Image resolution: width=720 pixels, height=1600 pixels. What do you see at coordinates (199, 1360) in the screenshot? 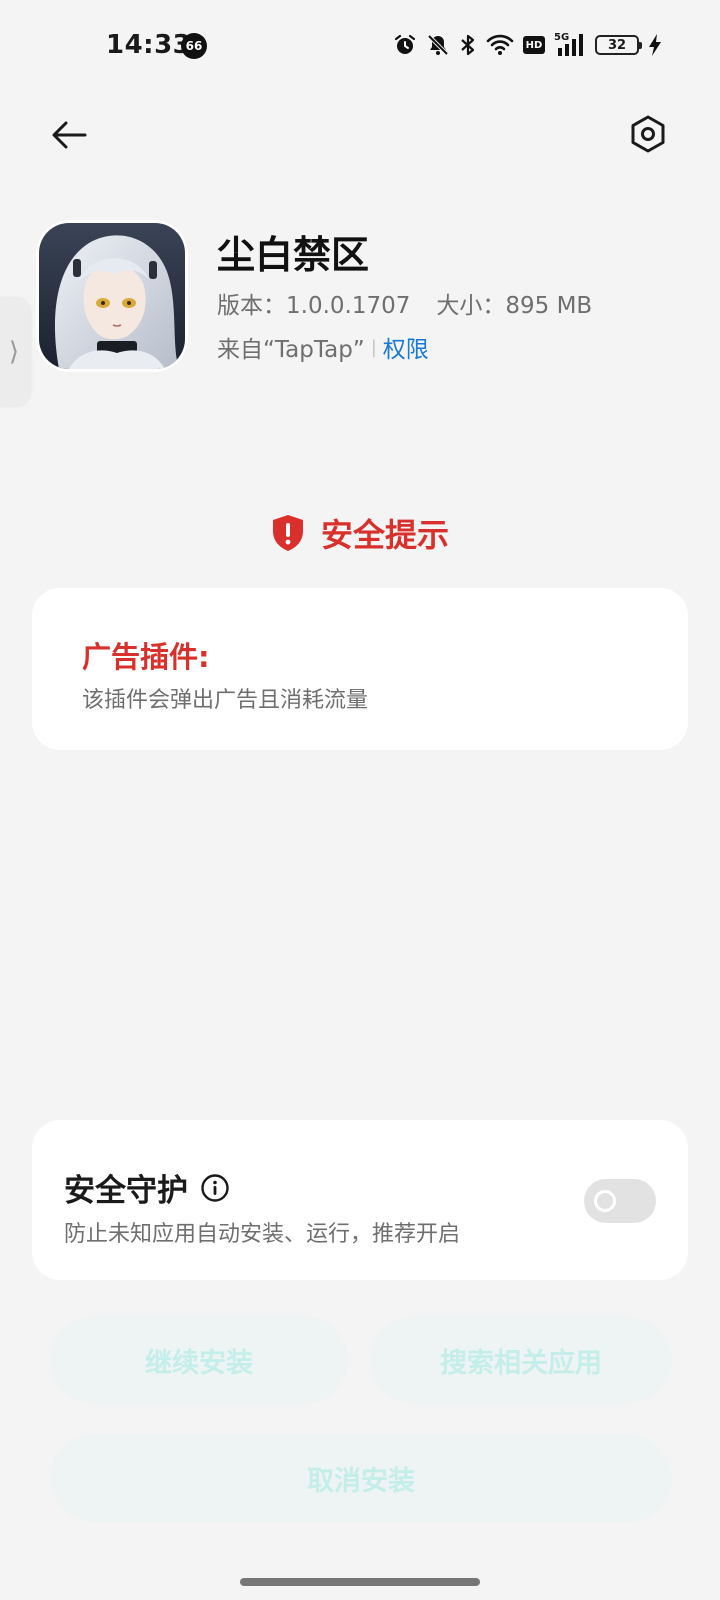
I see `continue-install-button: 继续安装` at bounding box center [199, 1360].